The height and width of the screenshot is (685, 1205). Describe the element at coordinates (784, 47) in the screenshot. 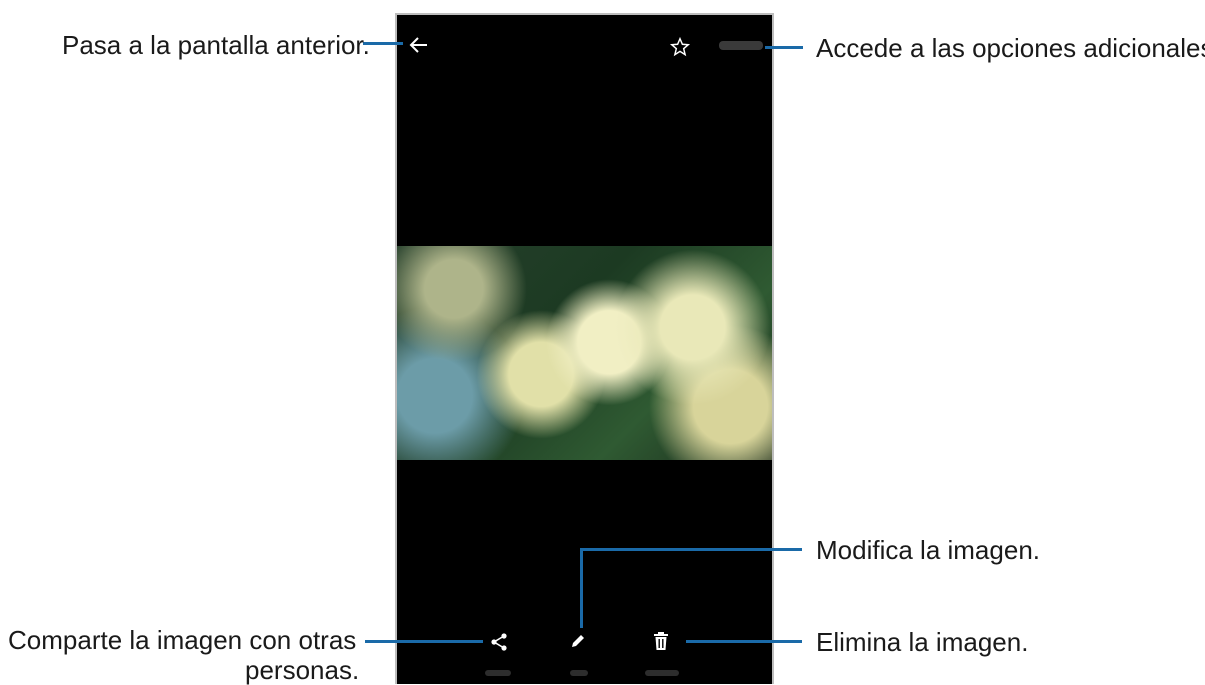

I see `more-callout-line` at that location.